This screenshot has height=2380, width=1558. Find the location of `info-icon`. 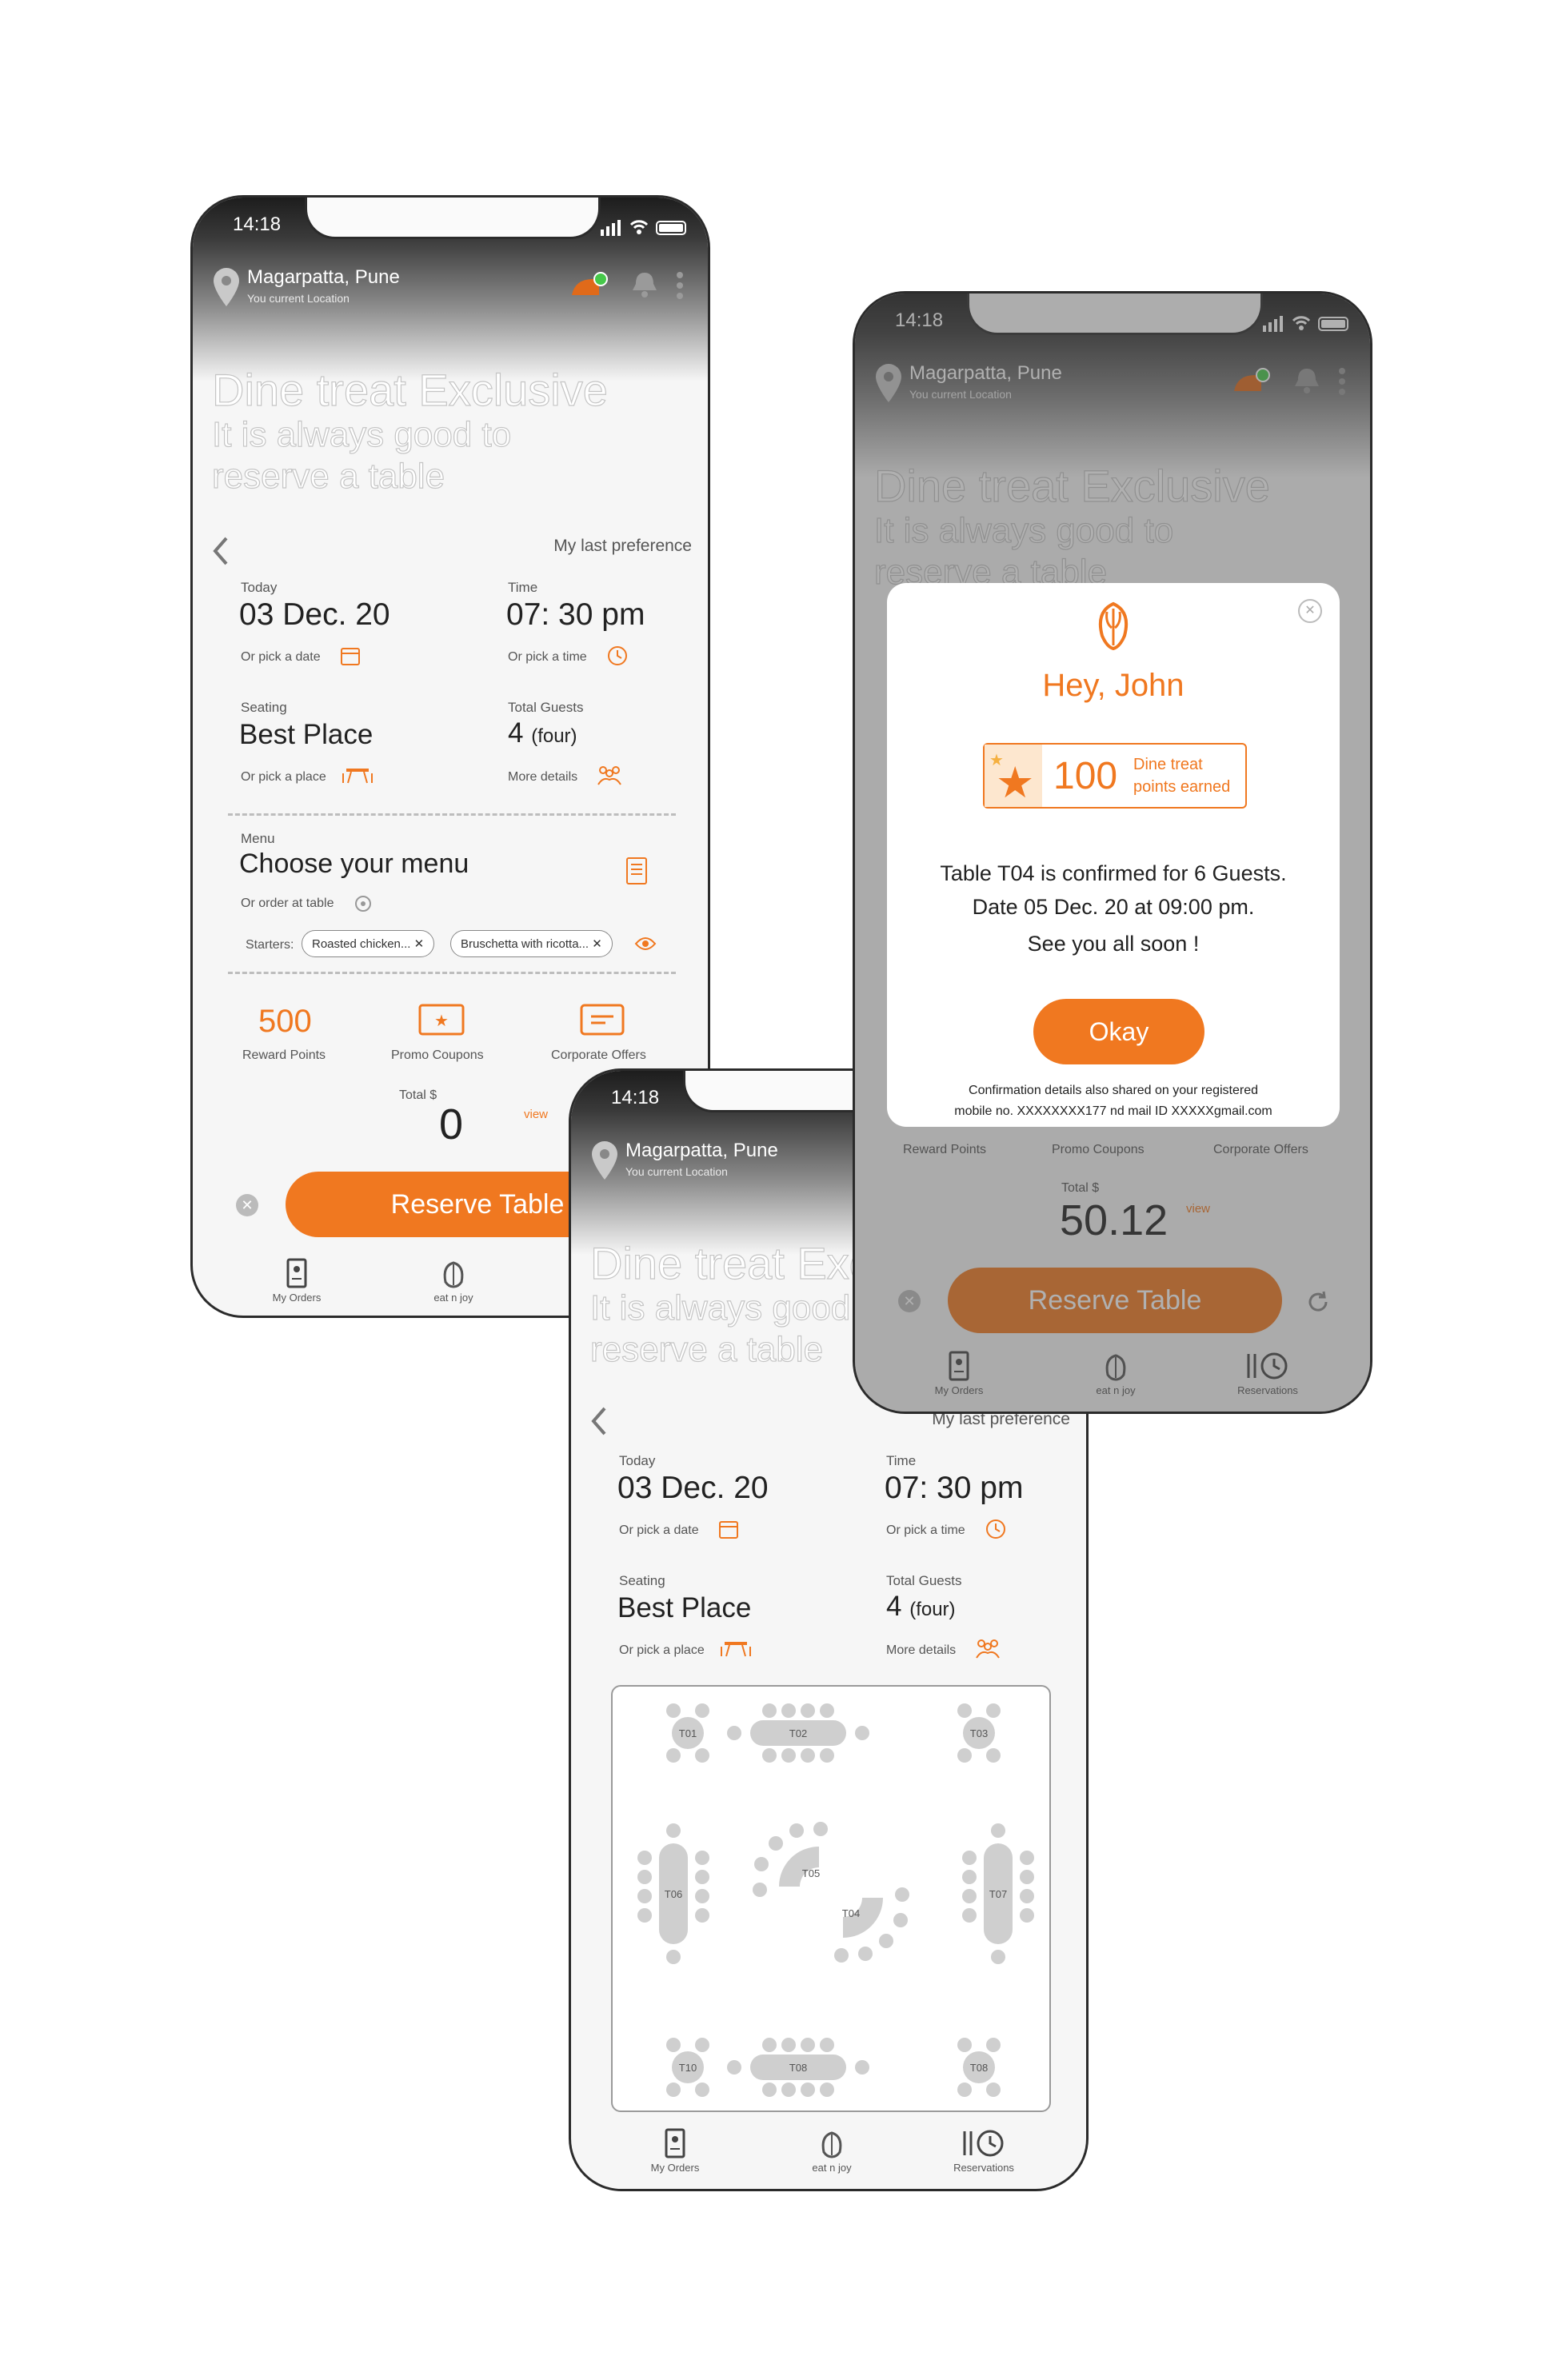

info-icon is located at coordinates (363, 903).